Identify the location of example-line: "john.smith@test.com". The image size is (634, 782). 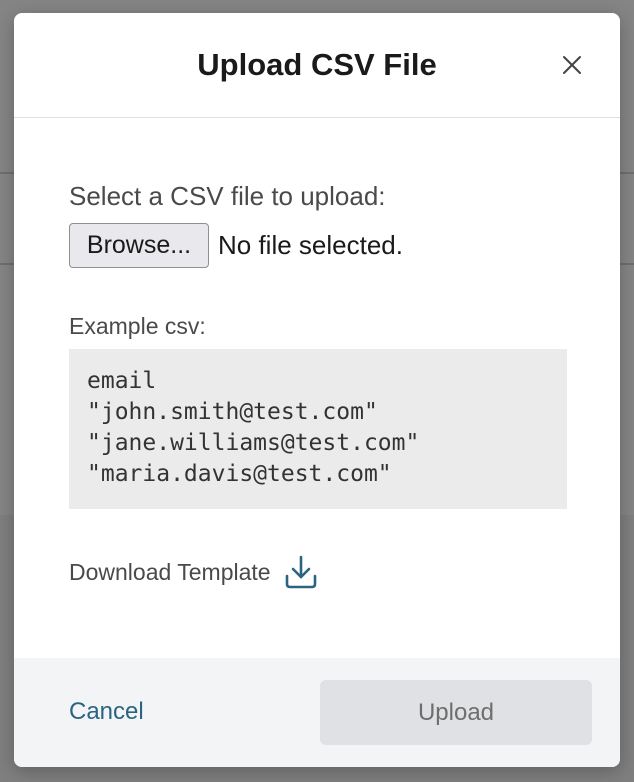
(232, 412).